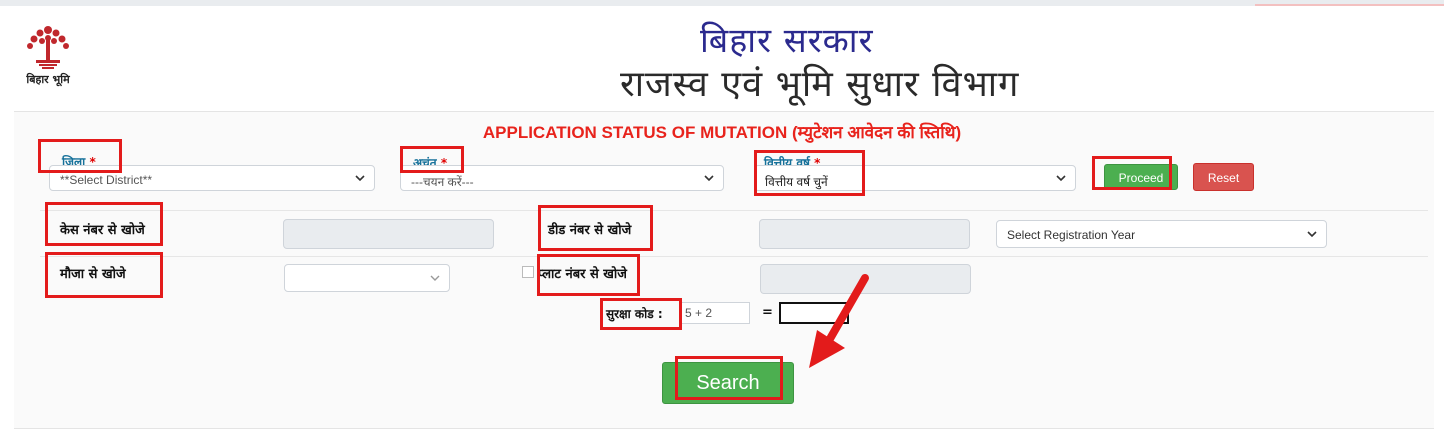  I want to click on district-selected-value: **Select District**, so click(106, 180).